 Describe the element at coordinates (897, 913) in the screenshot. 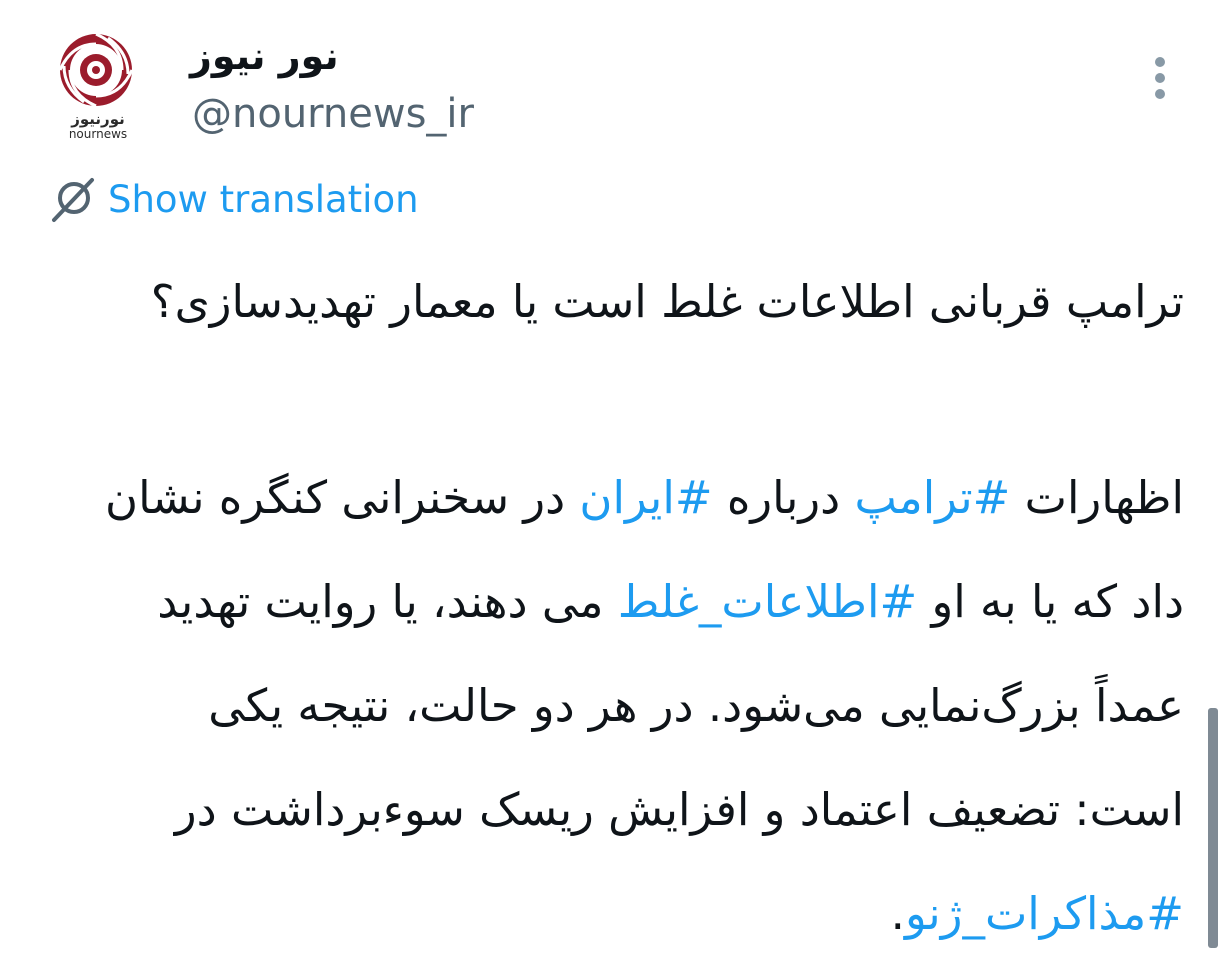

I see `text-segment: .` at that location.